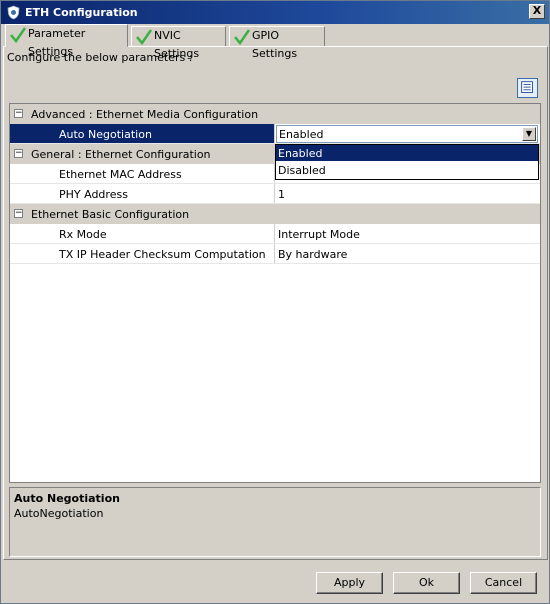 The height and width of the screenshot is (604, 550). Describe the element at coordinates (178, 43) in the screenshot. I see `tab-nvic-settings: NVIC Settings` at that location.